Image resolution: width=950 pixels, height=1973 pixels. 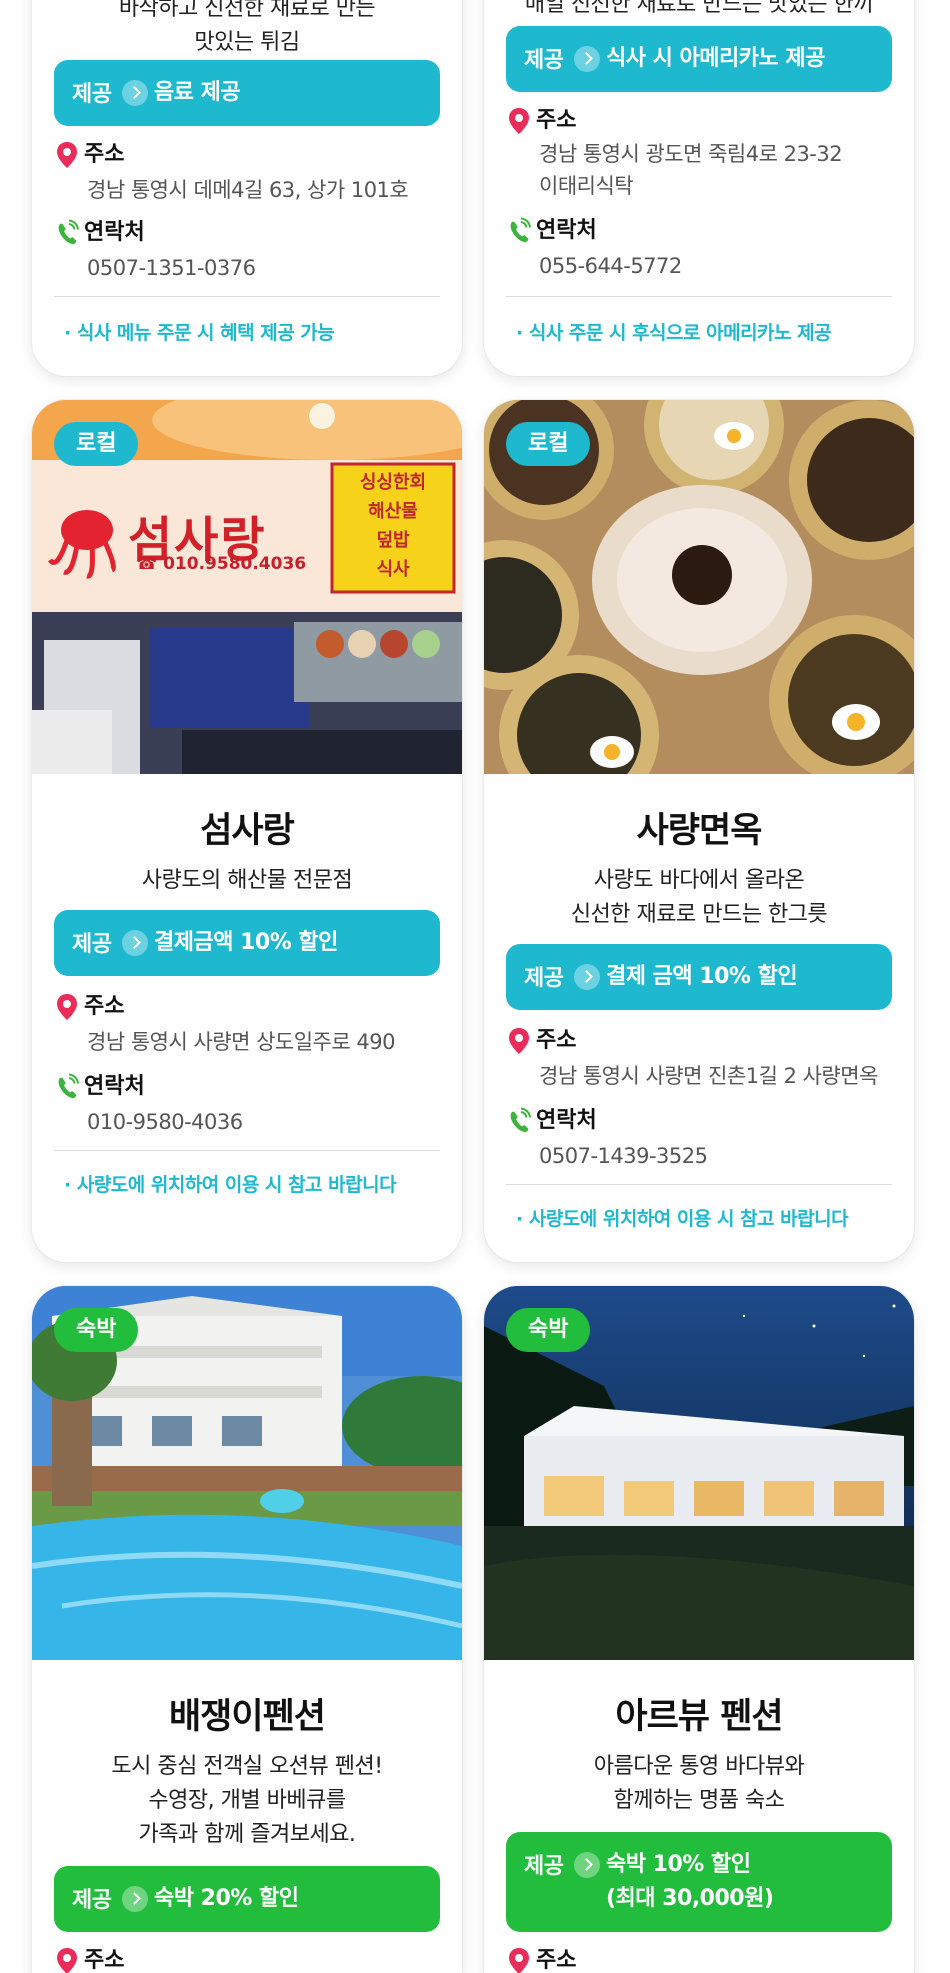 What do you see at coordinates (226, 1898) in the screenshot?
I see `offer-text: 숙박 20% 할인` at bounding box center [226, 1898].